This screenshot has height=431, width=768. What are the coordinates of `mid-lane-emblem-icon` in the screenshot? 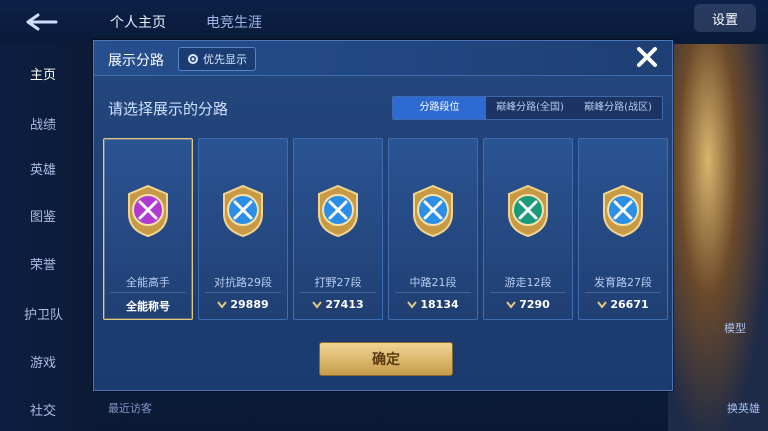 It's located at (433, 211).